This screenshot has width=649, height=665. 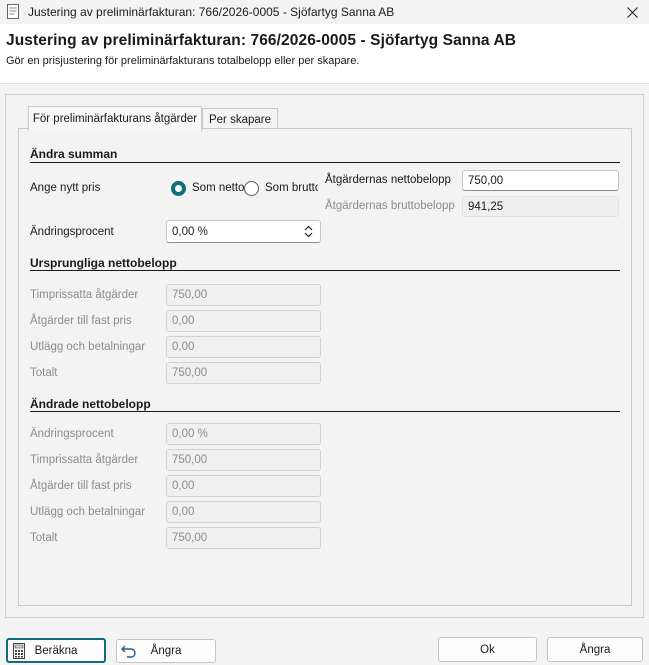 I want to click on changed-expenses-label: Utlägg och betalningar, so click(x=88, y=512).